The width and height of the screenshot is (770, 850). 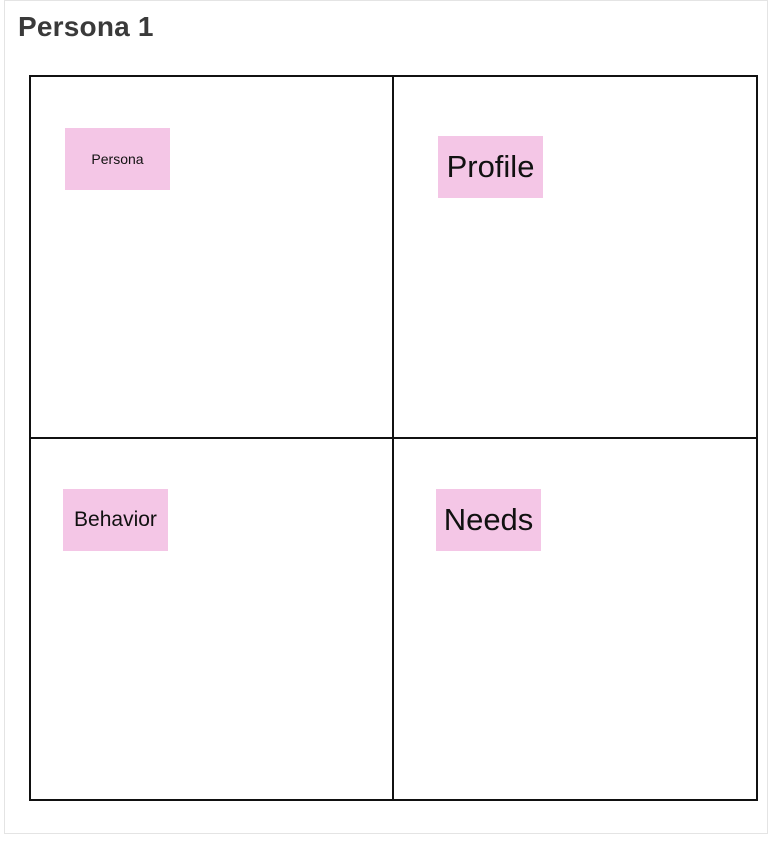 I want to click on sticky-note-label: Needs, so click(x=488, y=519).